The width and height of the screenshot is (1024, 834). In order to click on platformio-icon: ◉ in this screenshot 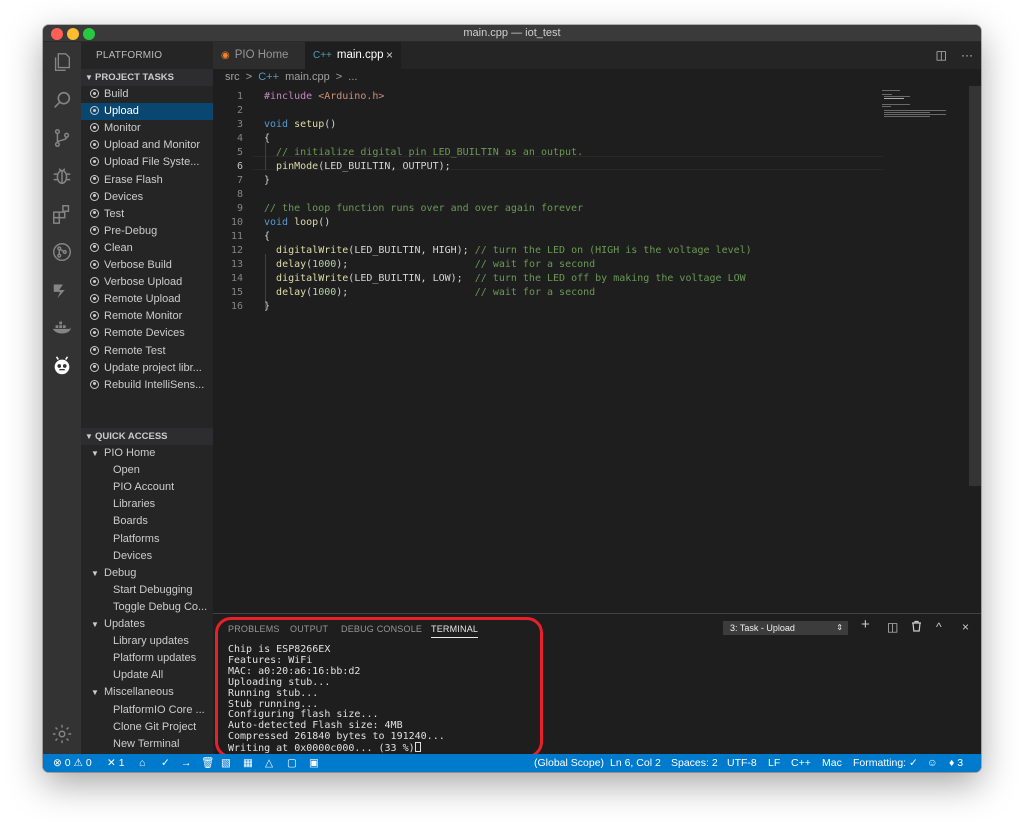, I will do `click(225, 55)`.